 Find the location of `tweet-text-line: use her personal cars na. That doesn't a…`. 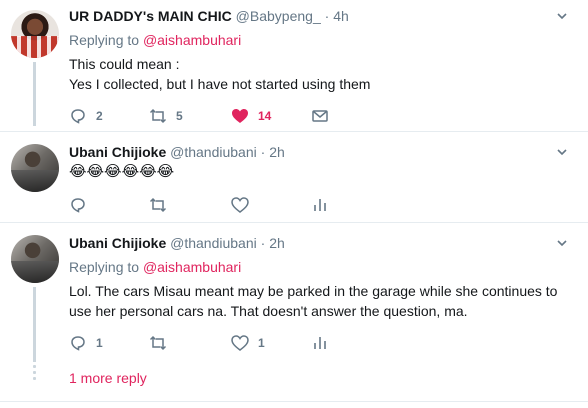

tweet-text-line: use her personal cars na. That doesn't a… is located at coordinates (268, 311).